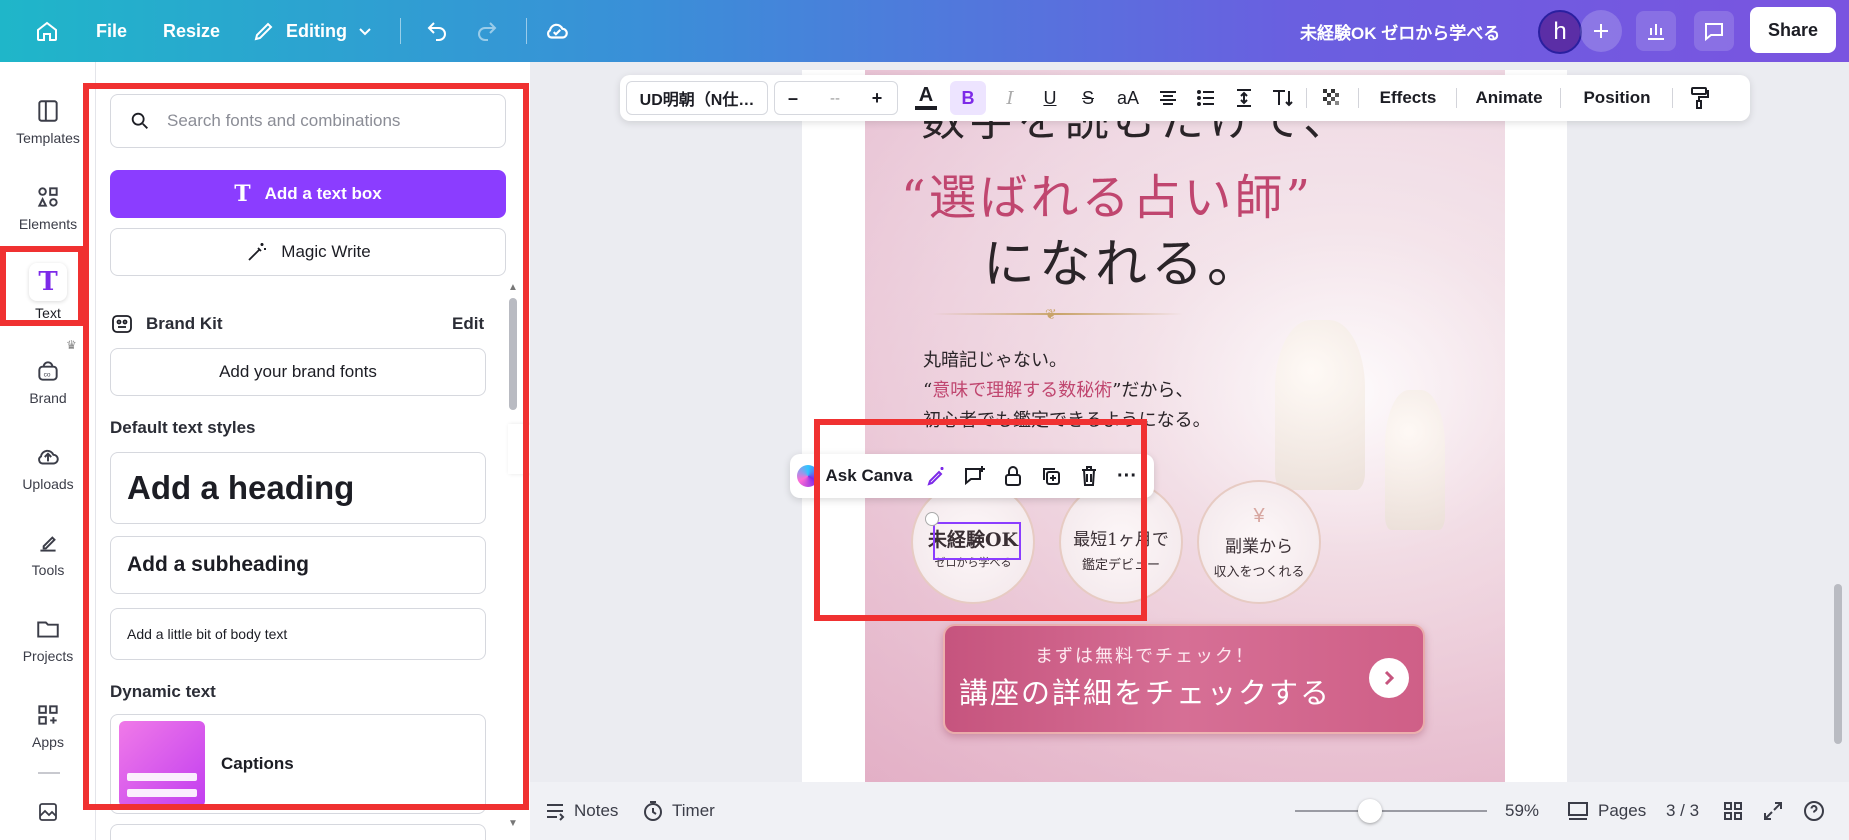 The width and height of the screenshot is (1849, 840). Describe the element at coordinates (1067, 419) in the screenshot. I see `body-line-3: 初心者でも鑑定できるようになる。` at that location.